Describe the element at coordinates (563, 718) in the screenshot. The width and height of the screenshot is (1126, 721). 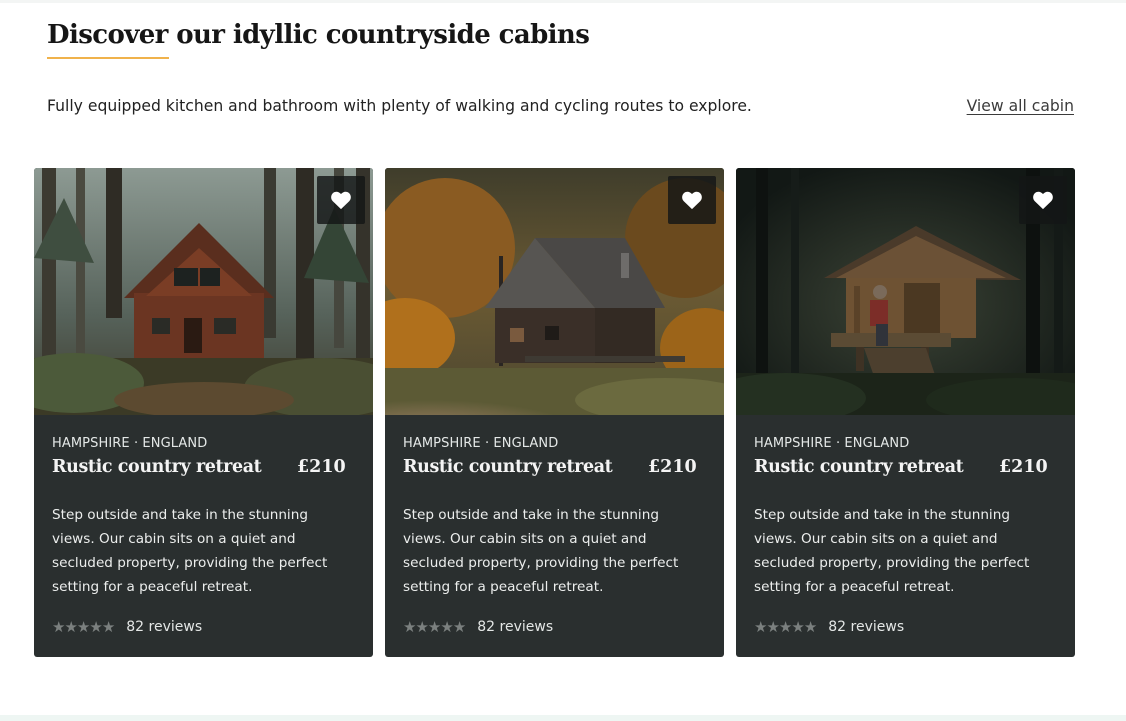
I see `bottom-divider` at that location.